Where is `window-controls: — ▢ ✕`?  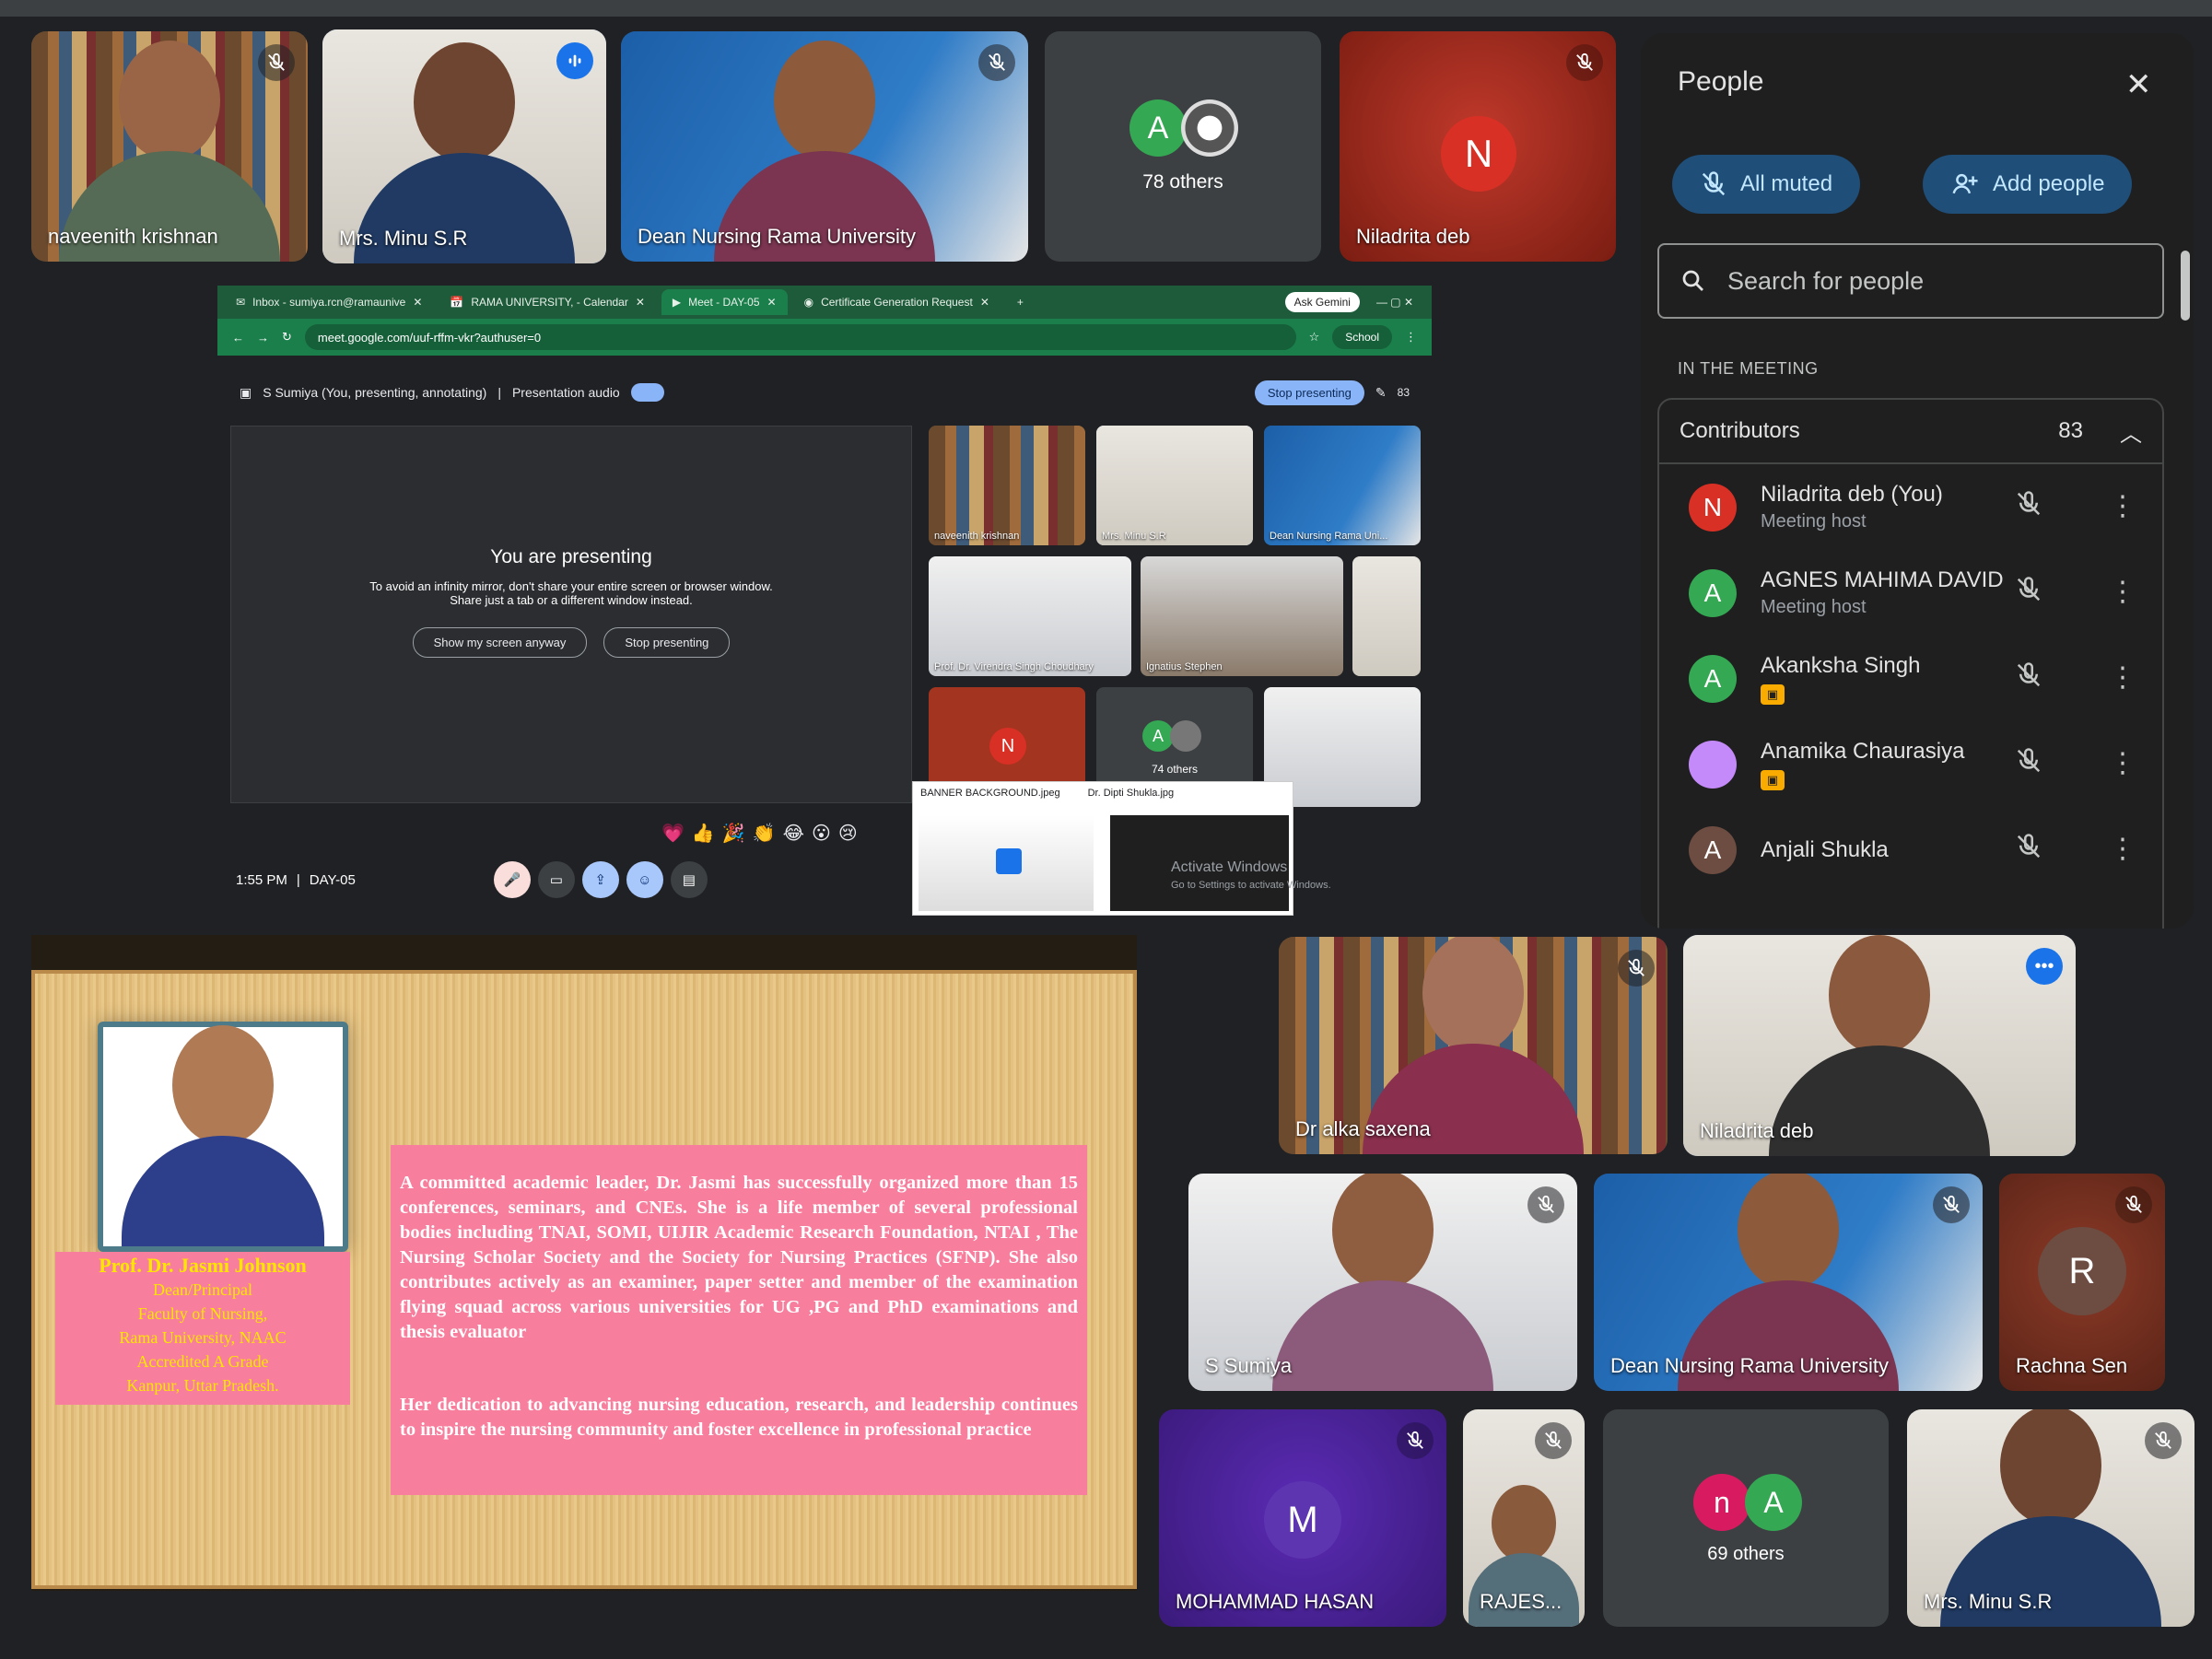
window-controls: — ▢ ✕ is located at coordinates (1394, 302).